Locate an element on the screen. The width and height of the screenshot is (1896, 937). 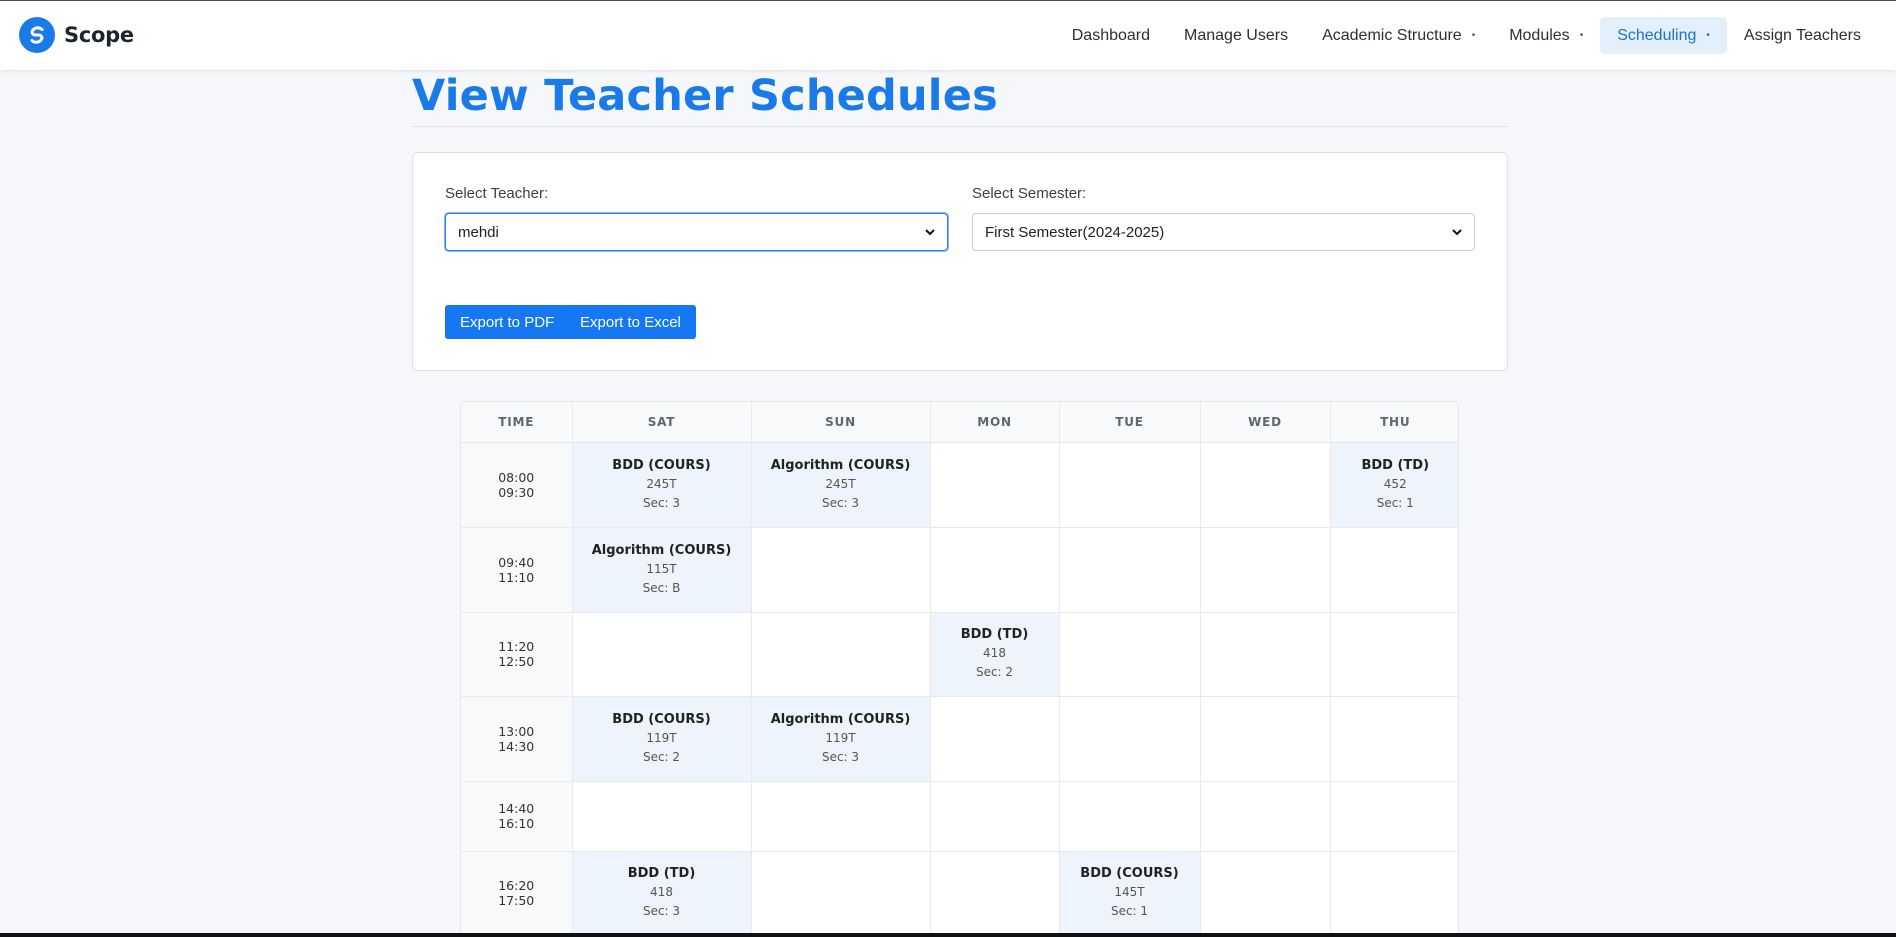
schedule-entry-sat: BDD (TD) 418 Sec: 3 is located at coordinates (662, 893).